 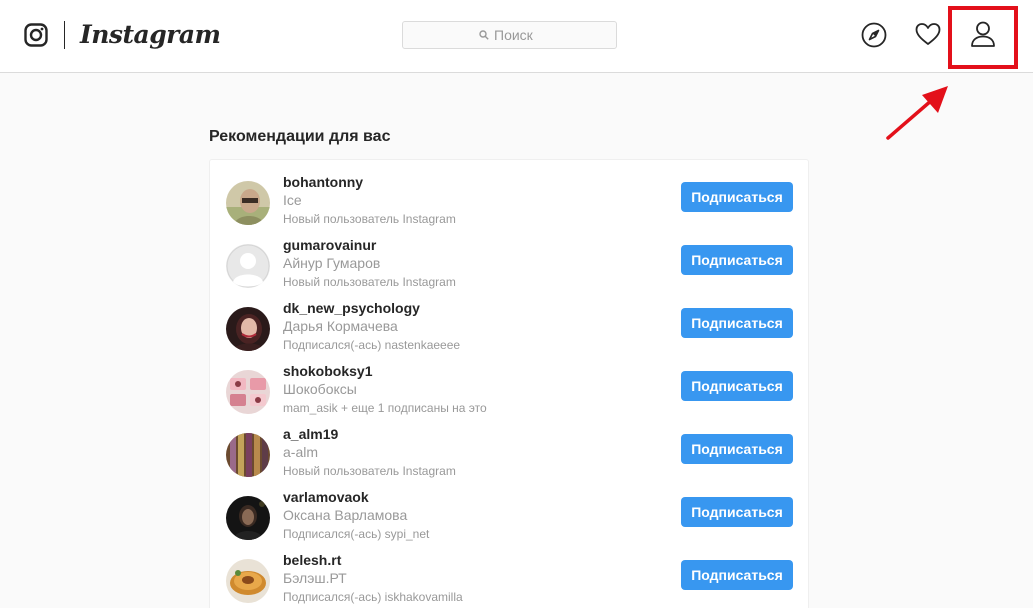 I want to click on suggestion-context: Подписался(-ась) iskhakovamilla, so click(x=373, y=597).